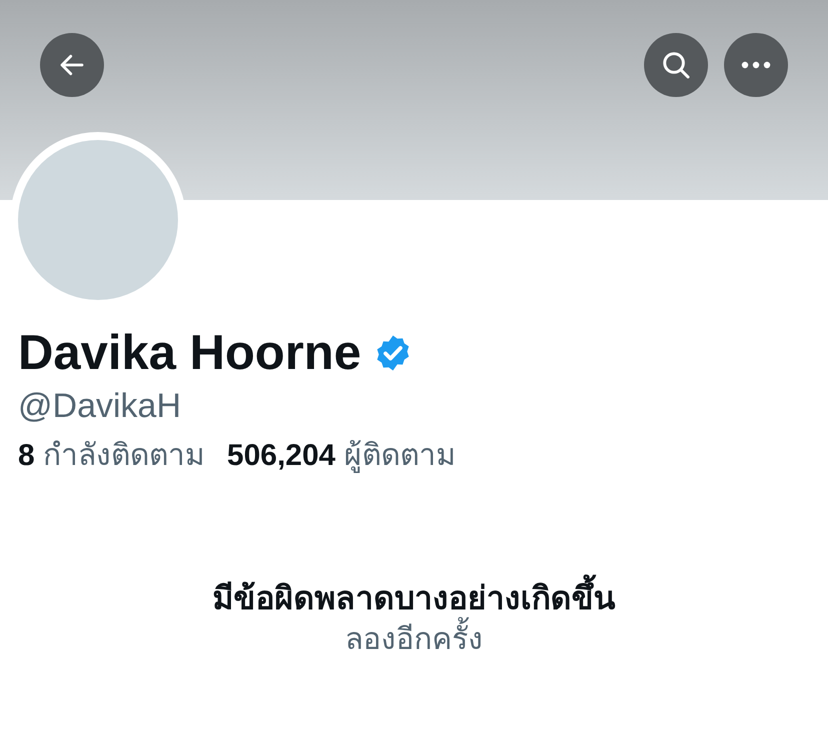 This screenshot has height=748, width=828. What do you see at coordinates (756, 65) in the screenshot?
I see `more-icon` at bounding box center [756, 65].